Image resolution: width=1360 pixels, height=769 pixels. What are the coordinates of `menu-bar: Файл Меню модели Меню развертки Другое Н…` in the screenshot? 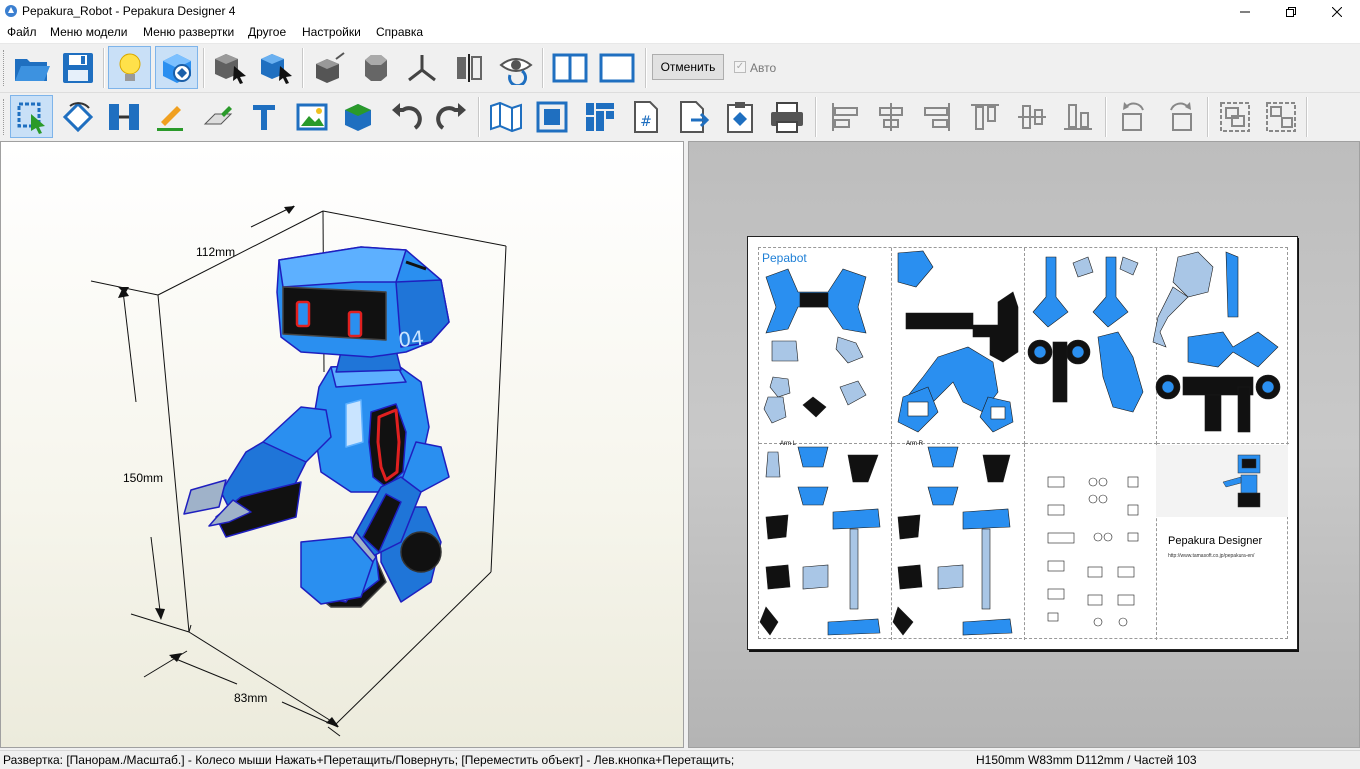 It's located at (680, 33).